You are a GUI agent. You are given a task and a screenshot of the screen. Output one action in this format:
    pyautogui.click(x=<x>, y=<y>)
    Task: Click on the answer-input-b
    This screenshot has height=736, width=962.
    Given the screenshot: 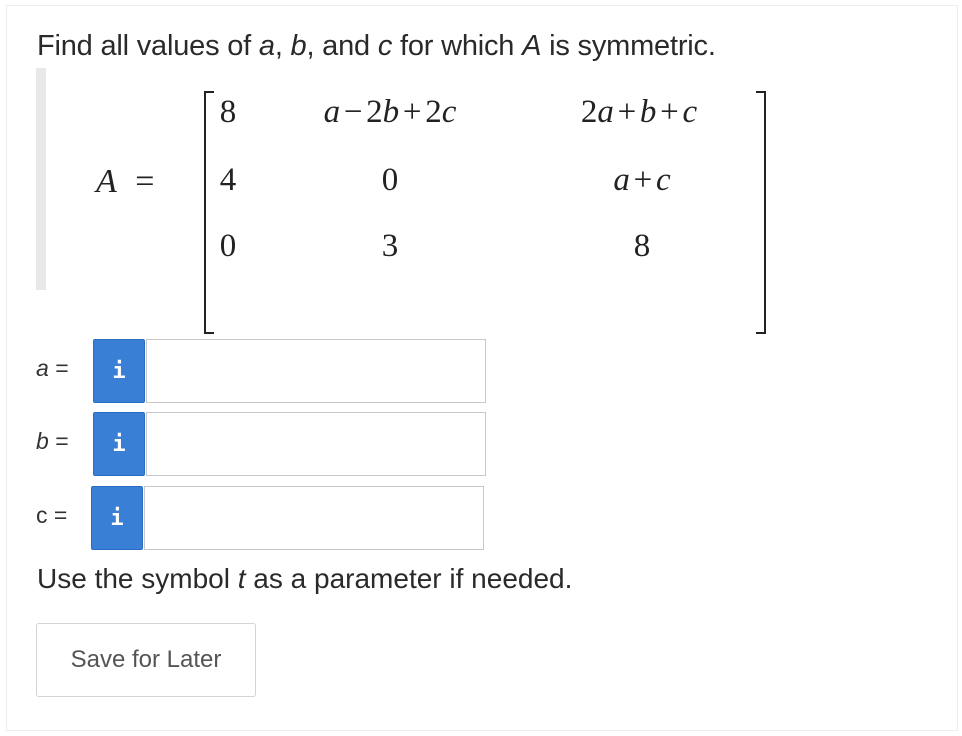 What is the action you would take?
    pyautogui.click(x=316, y=444)
    